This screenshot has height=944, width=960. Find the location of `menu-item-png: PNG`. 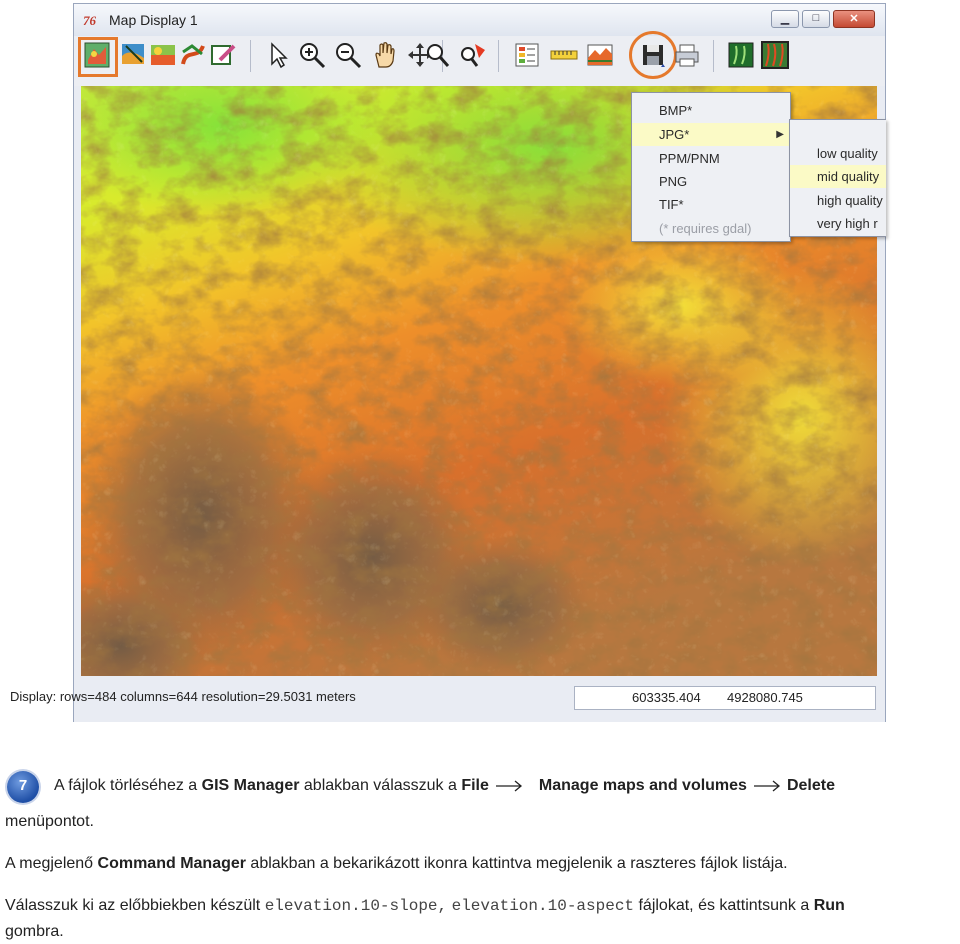

menu-item-png: PNG is located at coordinates (711, 181).